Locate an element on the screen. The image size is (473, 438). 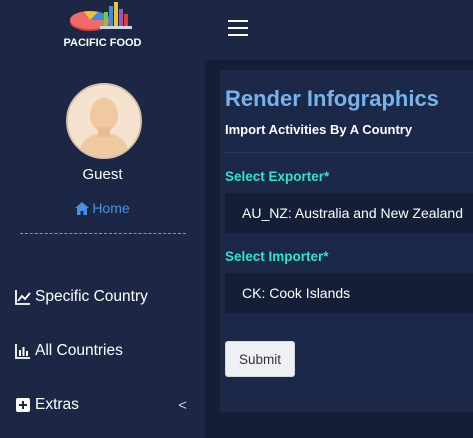
sidebar-item-specific-country: Specific Country is located at coordinates (105, 297).